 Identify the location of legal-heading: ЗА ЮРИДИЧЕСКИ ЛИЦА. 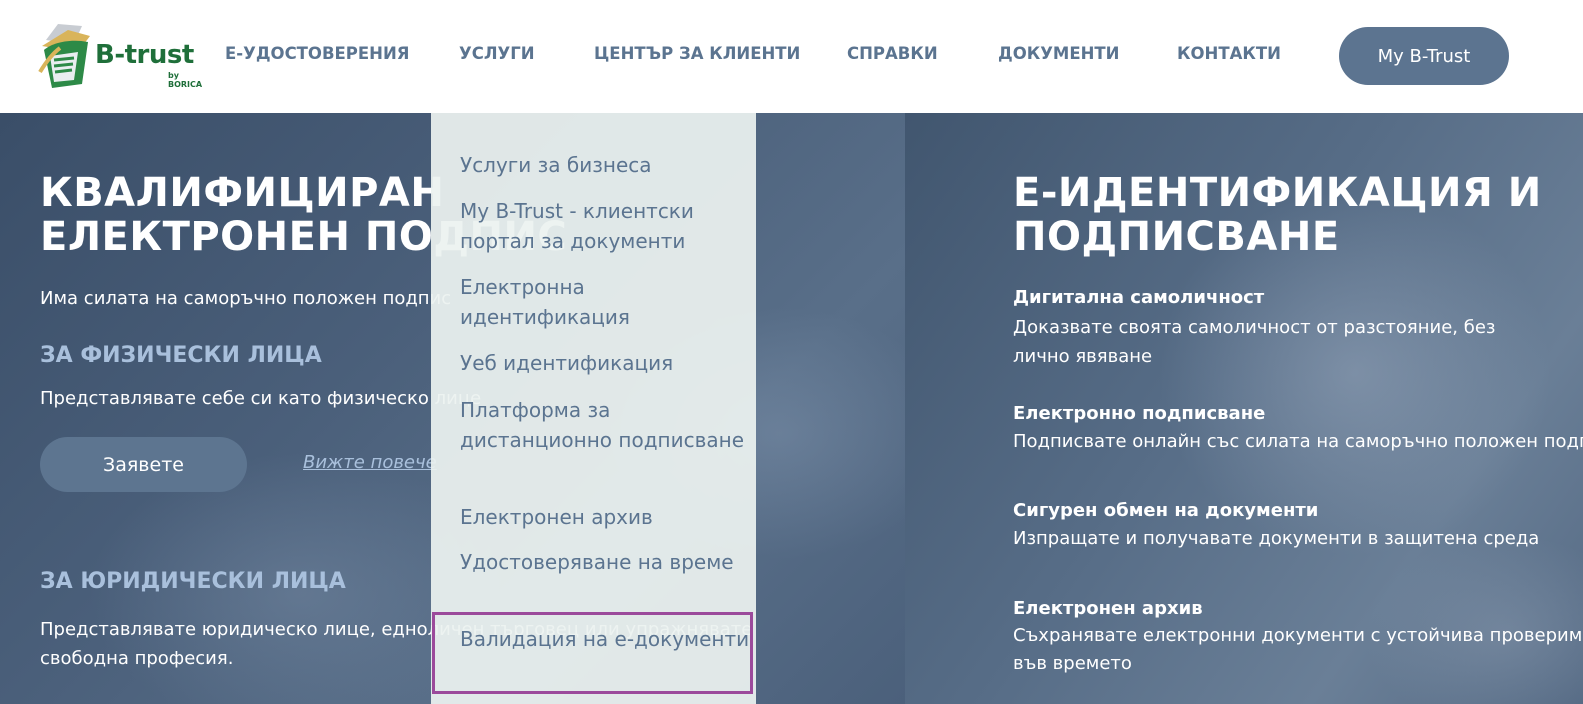
(193, 581).